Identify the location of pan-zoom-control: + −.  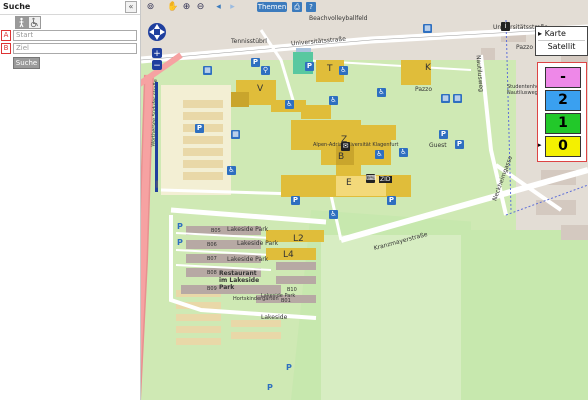
(157, 50).